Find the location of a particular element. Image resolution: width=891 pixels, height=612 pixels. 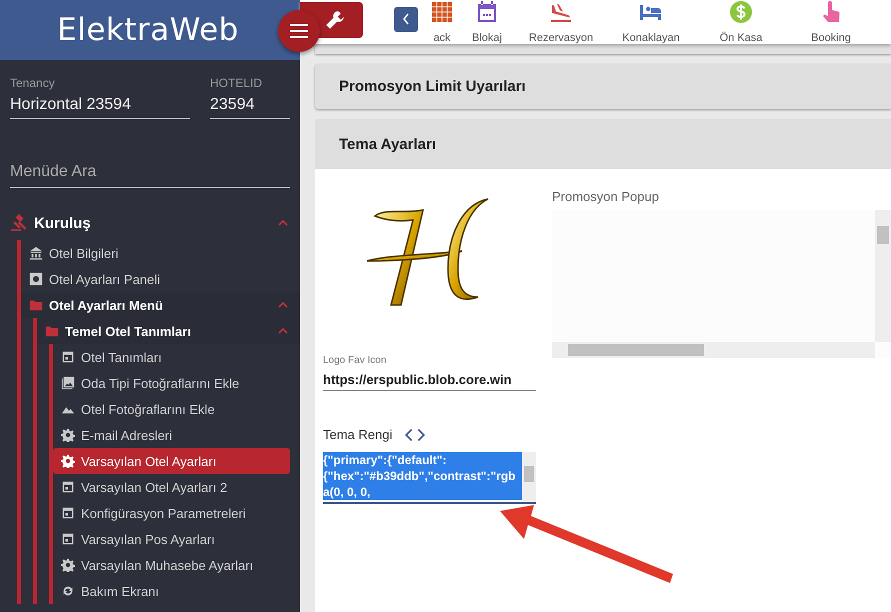

menu-label: Kuruluş is located at coordinates (63, 223).